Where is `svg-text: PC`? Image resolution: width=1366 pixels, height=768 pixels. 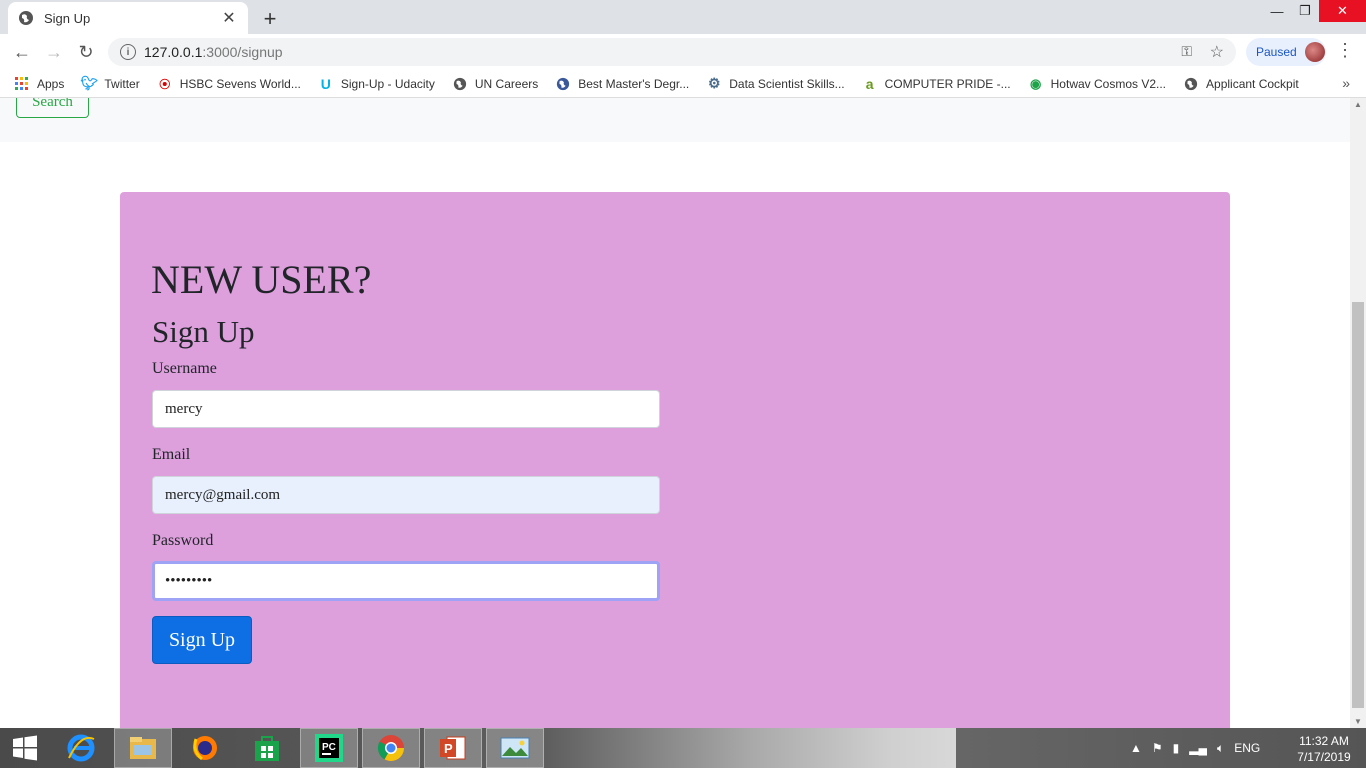 svg-text: PC is located at coordinates (329, 747).